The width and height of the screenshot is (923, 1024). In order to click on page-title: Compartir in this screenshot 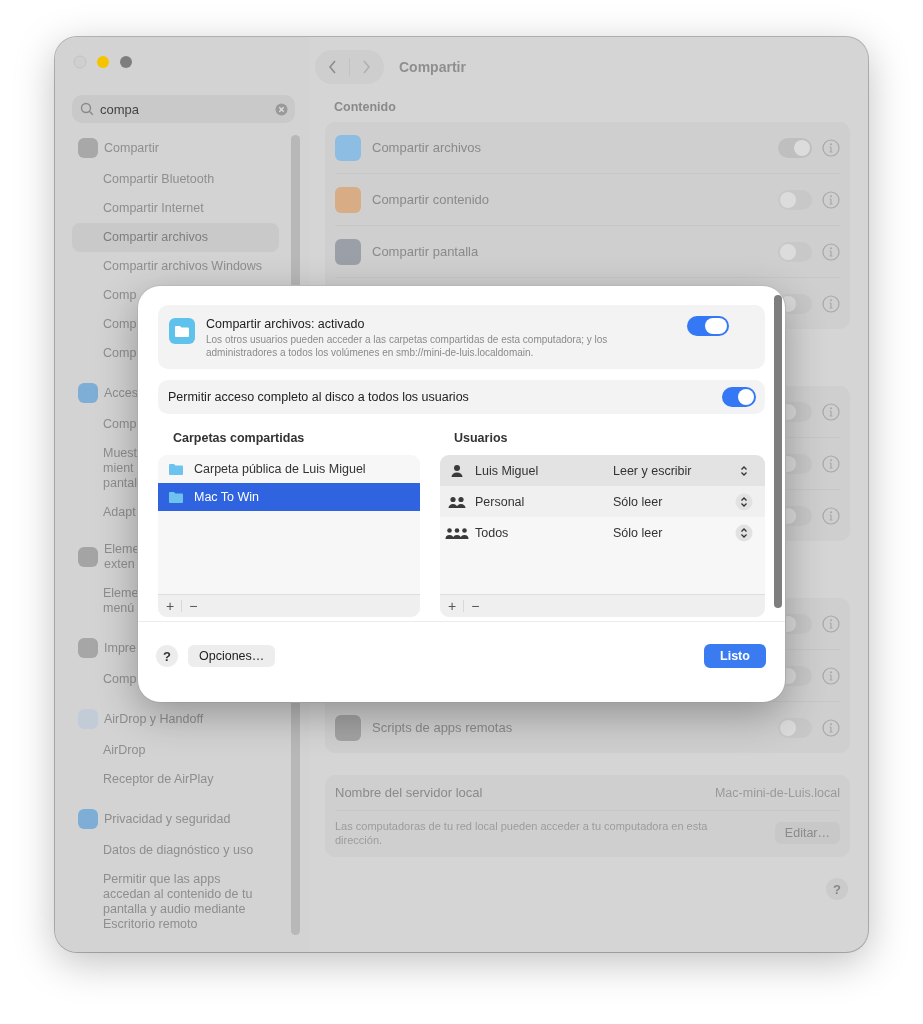, I will do `click(432, 67)`.